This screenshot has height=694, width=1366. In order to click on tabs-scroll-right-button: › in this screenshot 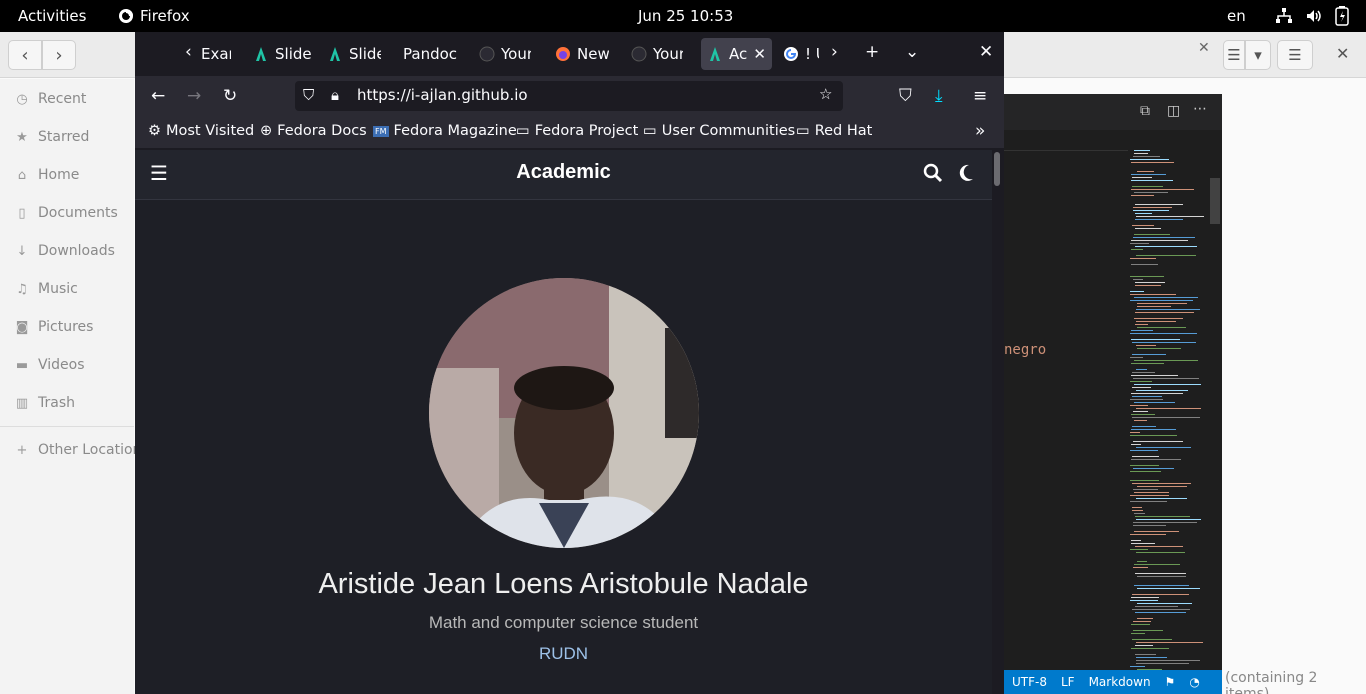, I will do `click(834, 52)`.